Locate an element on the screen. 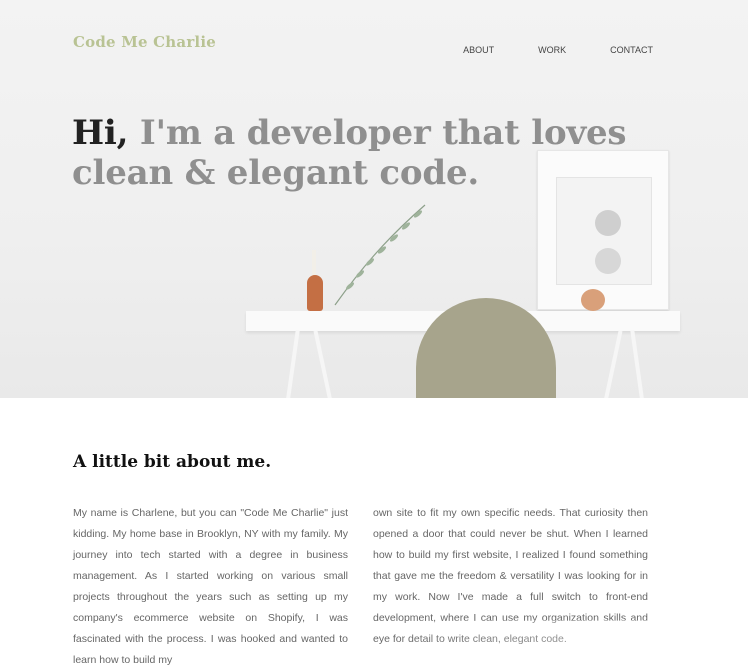 Image resolution: width=748 pixels, height=671 pixels. main-nav: ABOUT WORK CONTACT is located at coordinates (558, 50).